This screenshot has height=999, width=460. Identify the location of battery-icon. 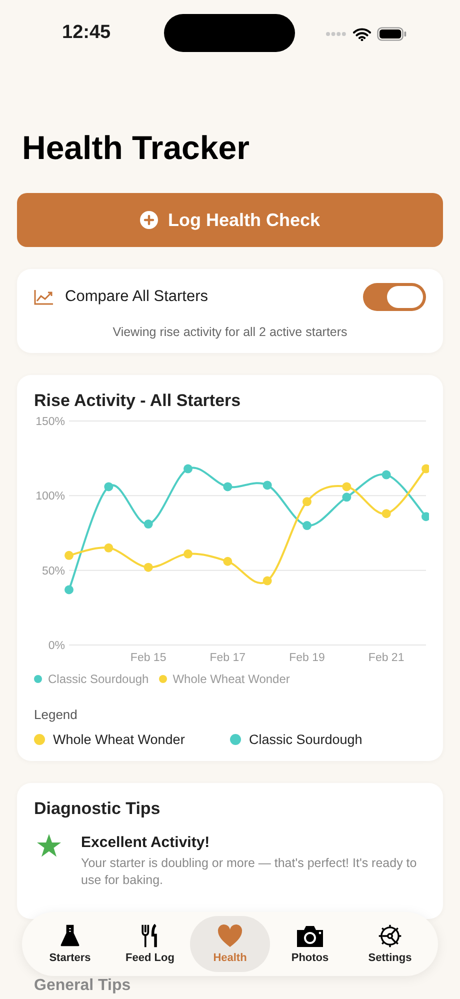
(392, 34).